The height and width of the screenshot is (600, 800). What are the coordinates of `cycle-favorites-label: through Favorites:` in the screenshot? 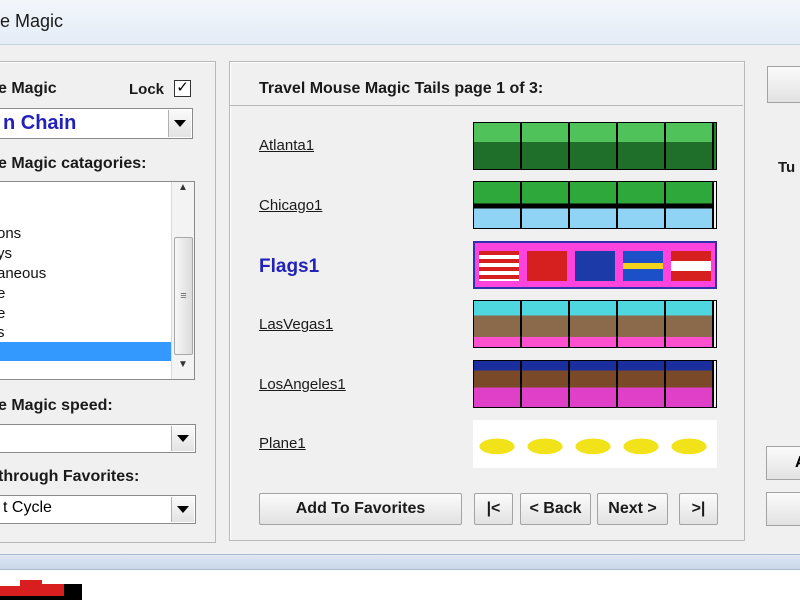 It's located at (70, 476).